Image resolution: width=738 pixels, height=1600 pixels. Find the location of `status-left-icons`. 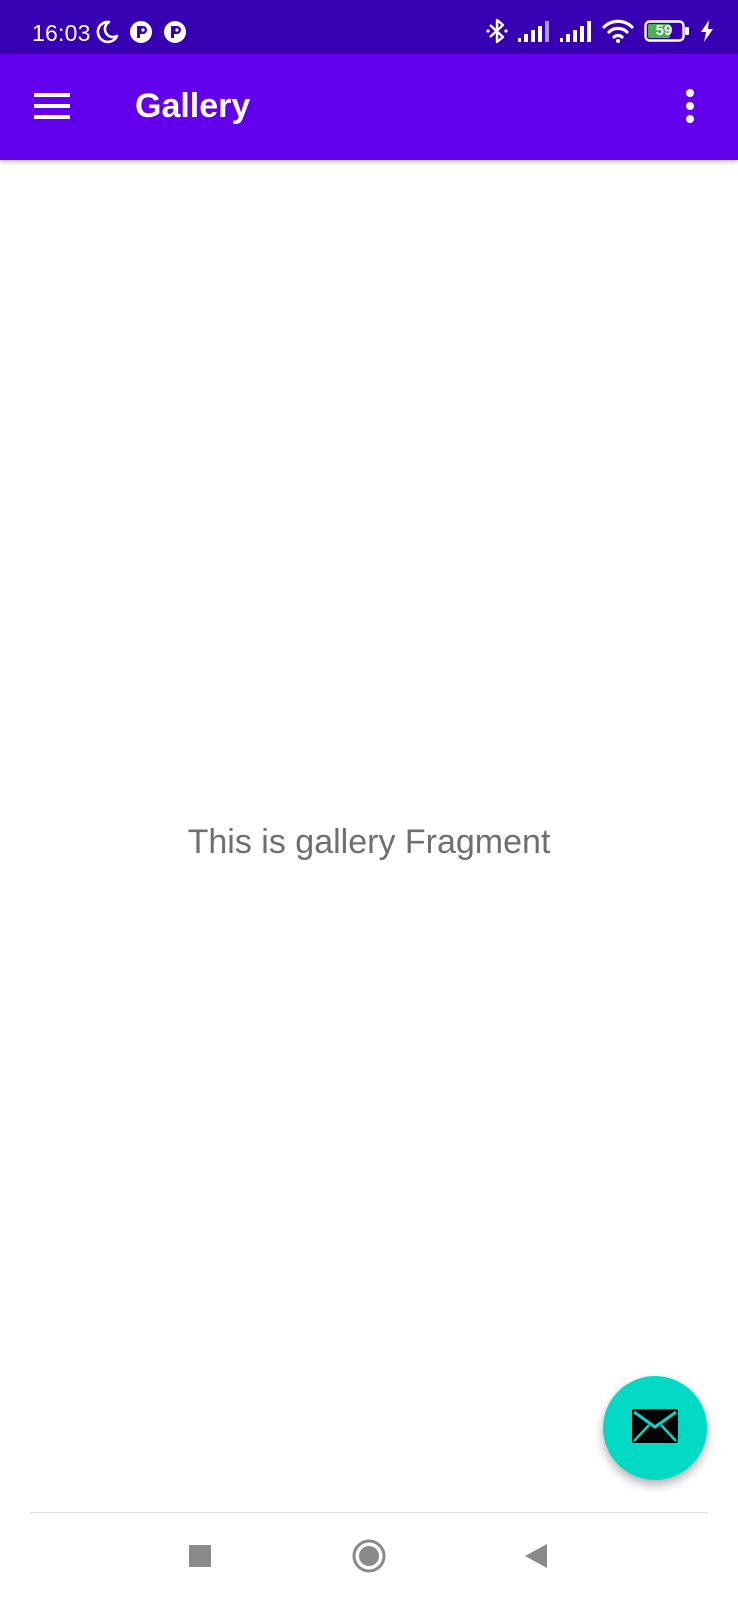

status-left-icons is located at coordinates (141, 32).